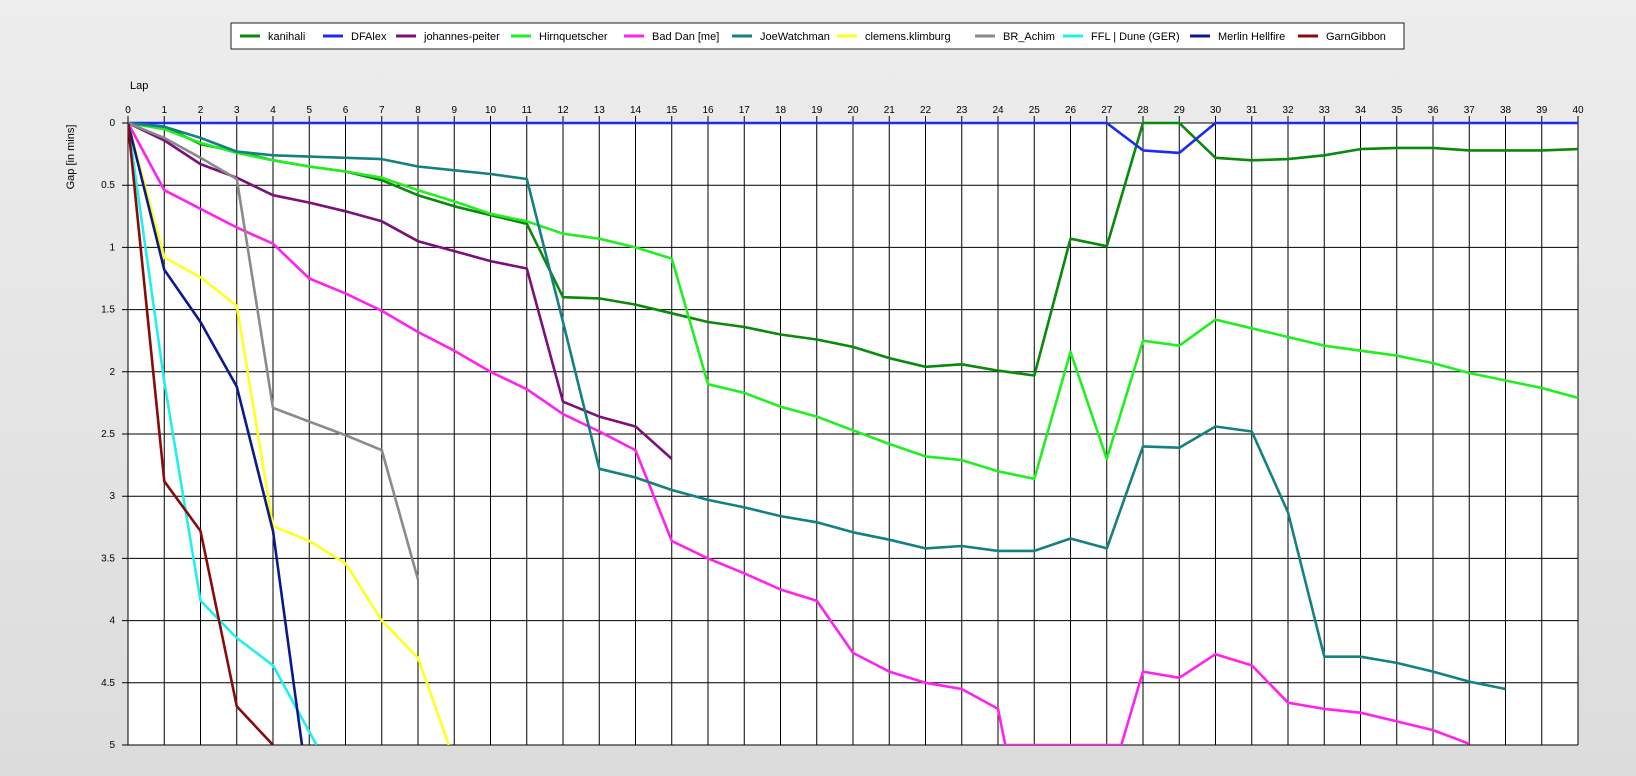  What do you see at coordinates (817, 110) in the screenshot?
I see `x-tick-label: 19` at bounding box center [817, 110].